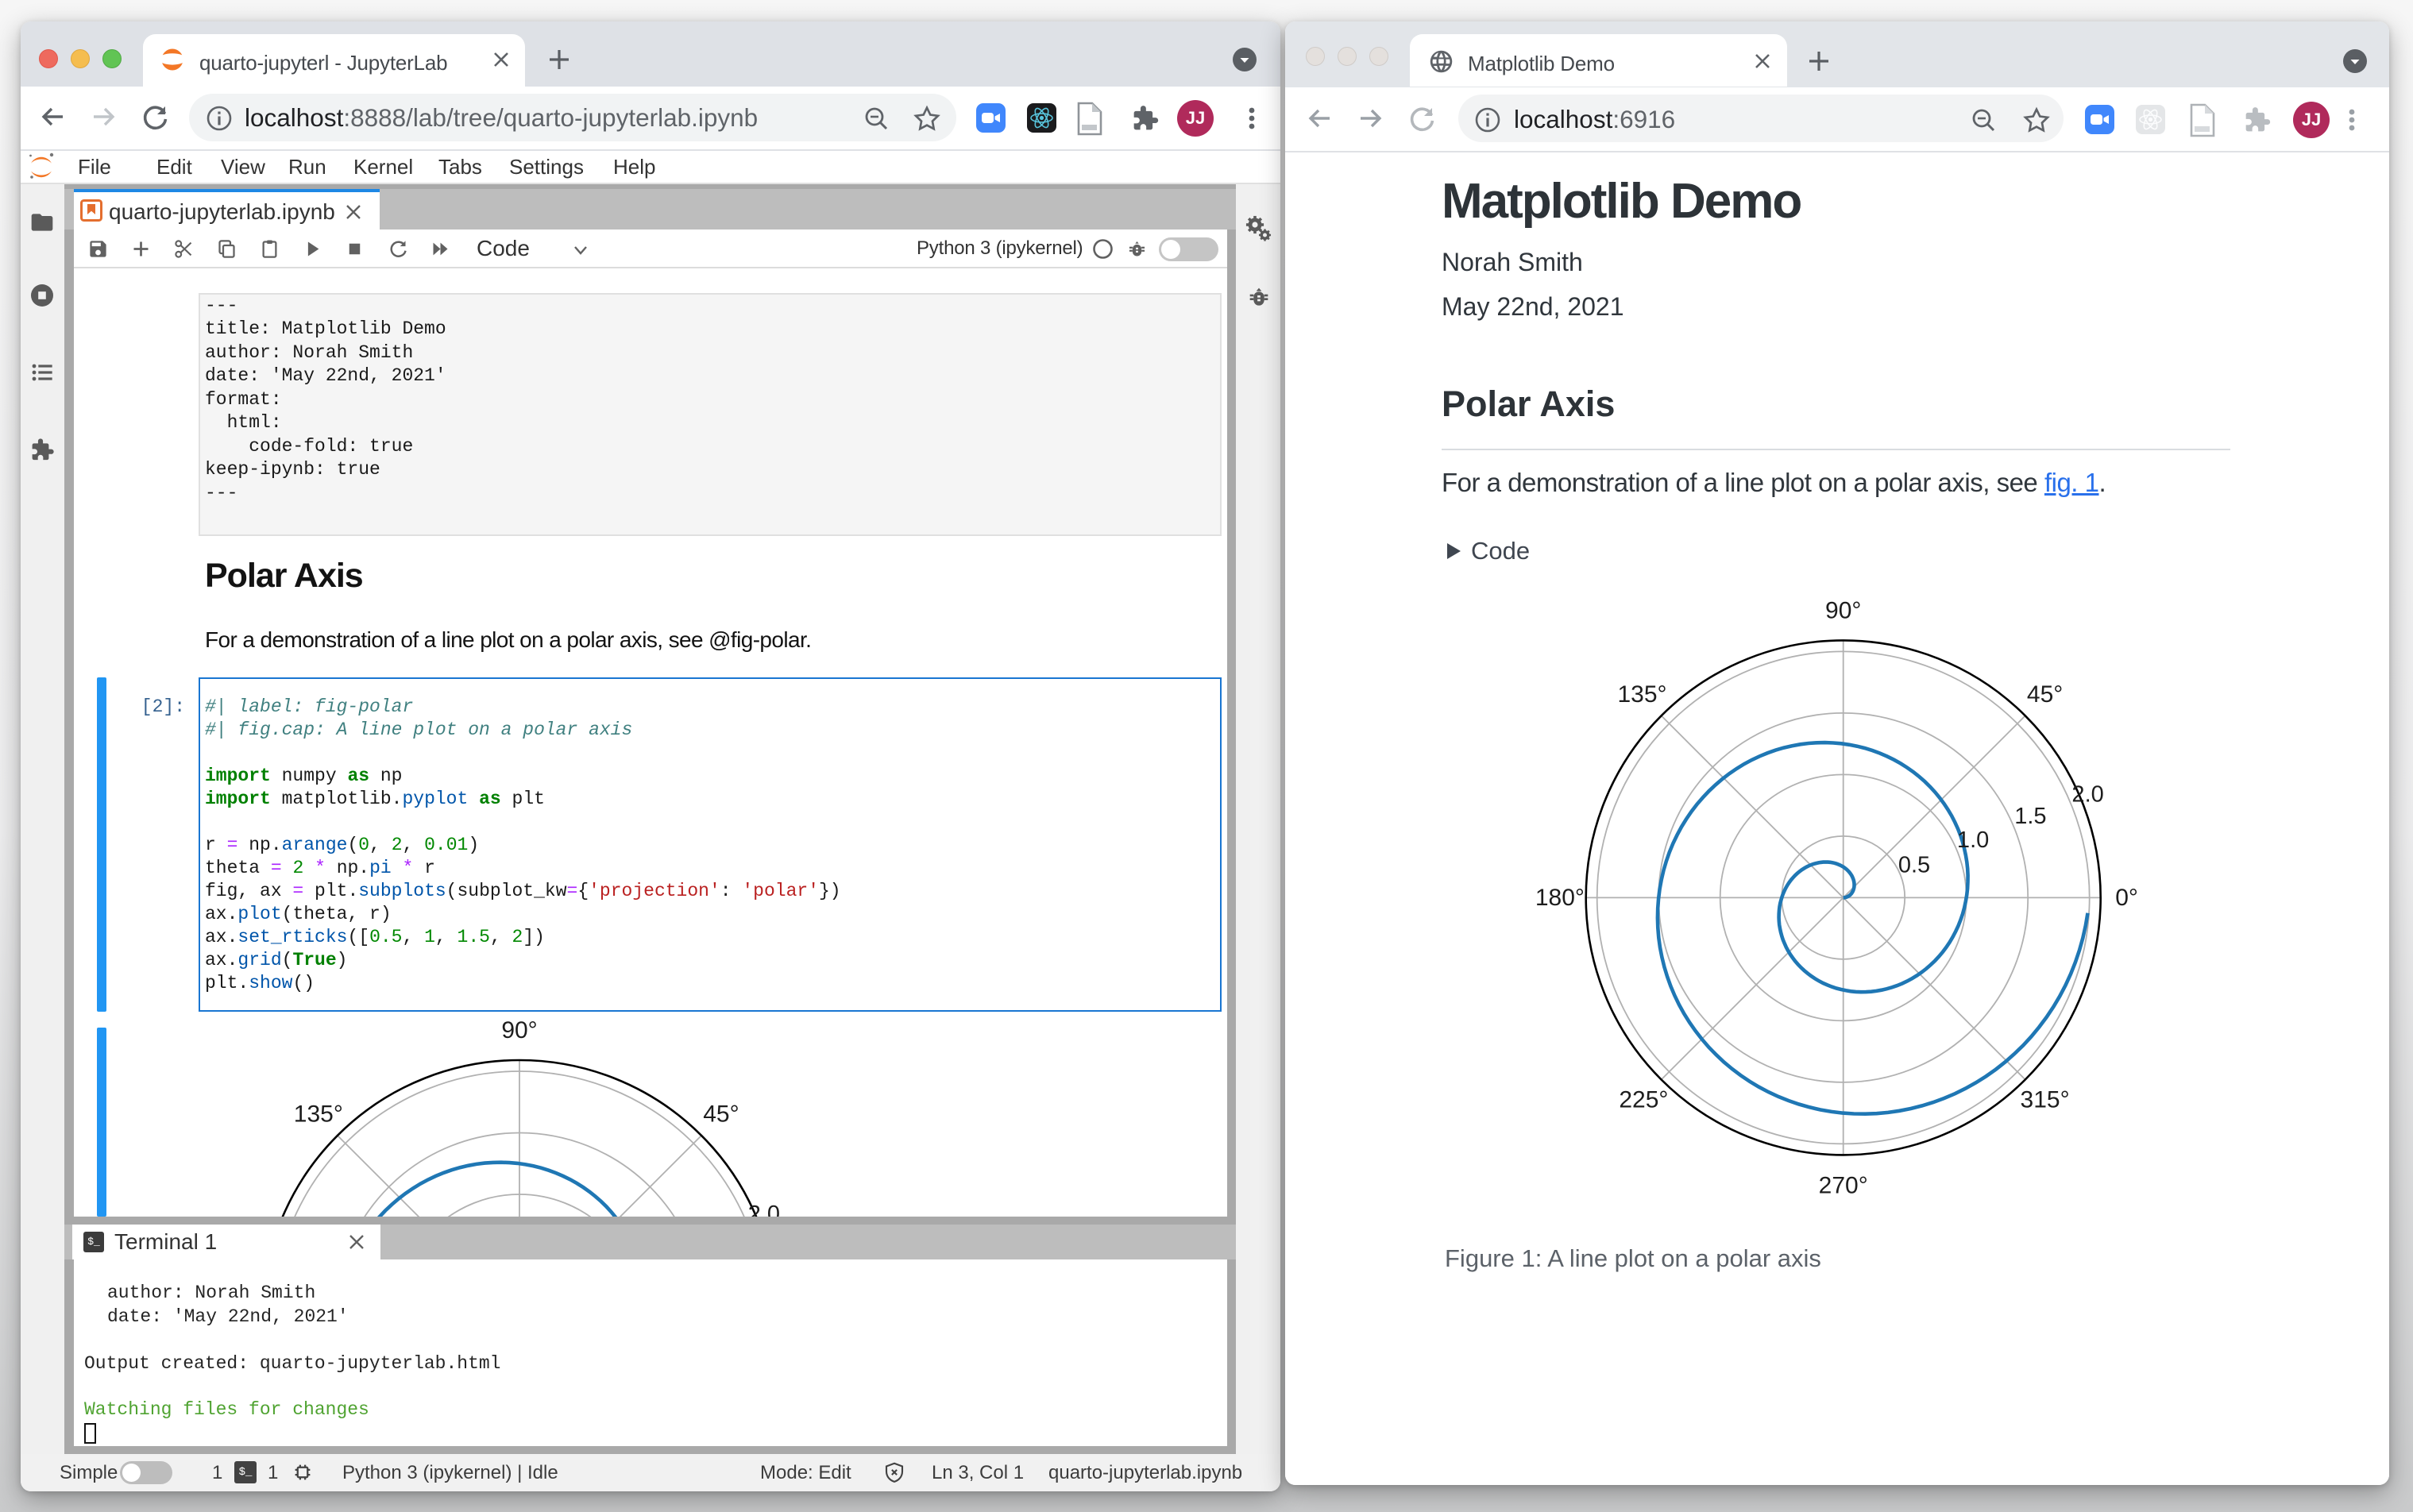  I want to click on svg-text: 1.0, so click(1973, 840).